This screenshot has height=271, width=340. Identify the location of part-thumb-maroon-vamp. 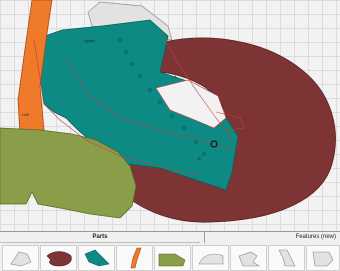
(58, 258).